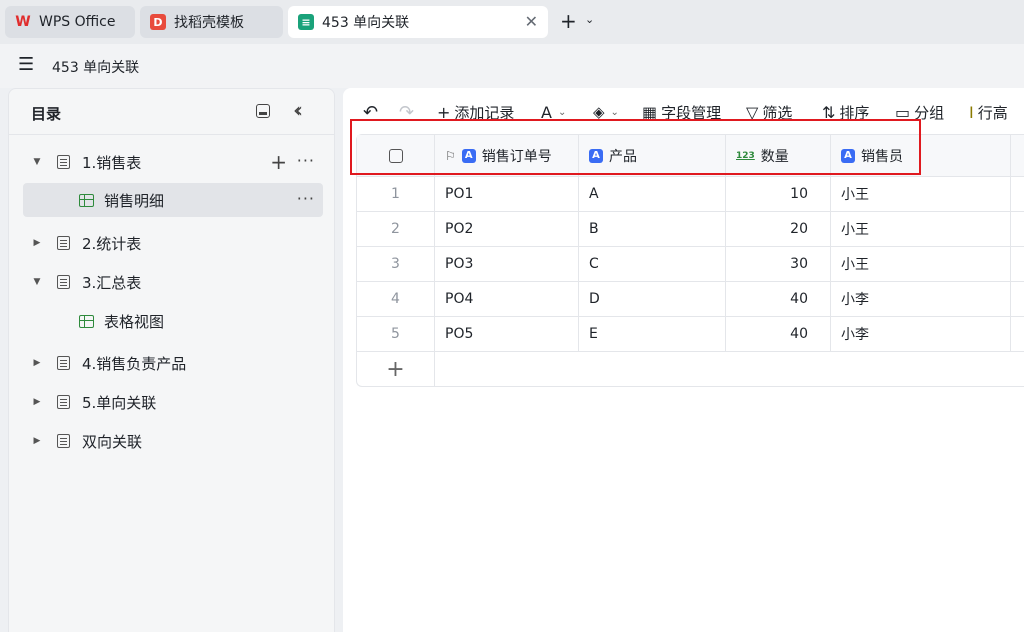  Describe the element at coordinates (173, 363) in the screenshot. I see `sidebar-item-sales-products: ▶ 4.销售负责产品` at that location.